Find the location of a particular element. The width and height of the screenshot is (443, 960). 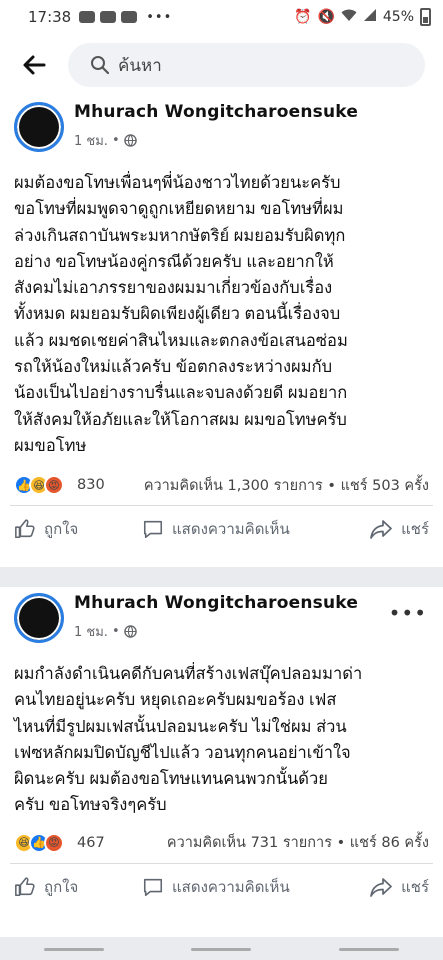

reaction-count: 467 is located at coordinates (91, 843).